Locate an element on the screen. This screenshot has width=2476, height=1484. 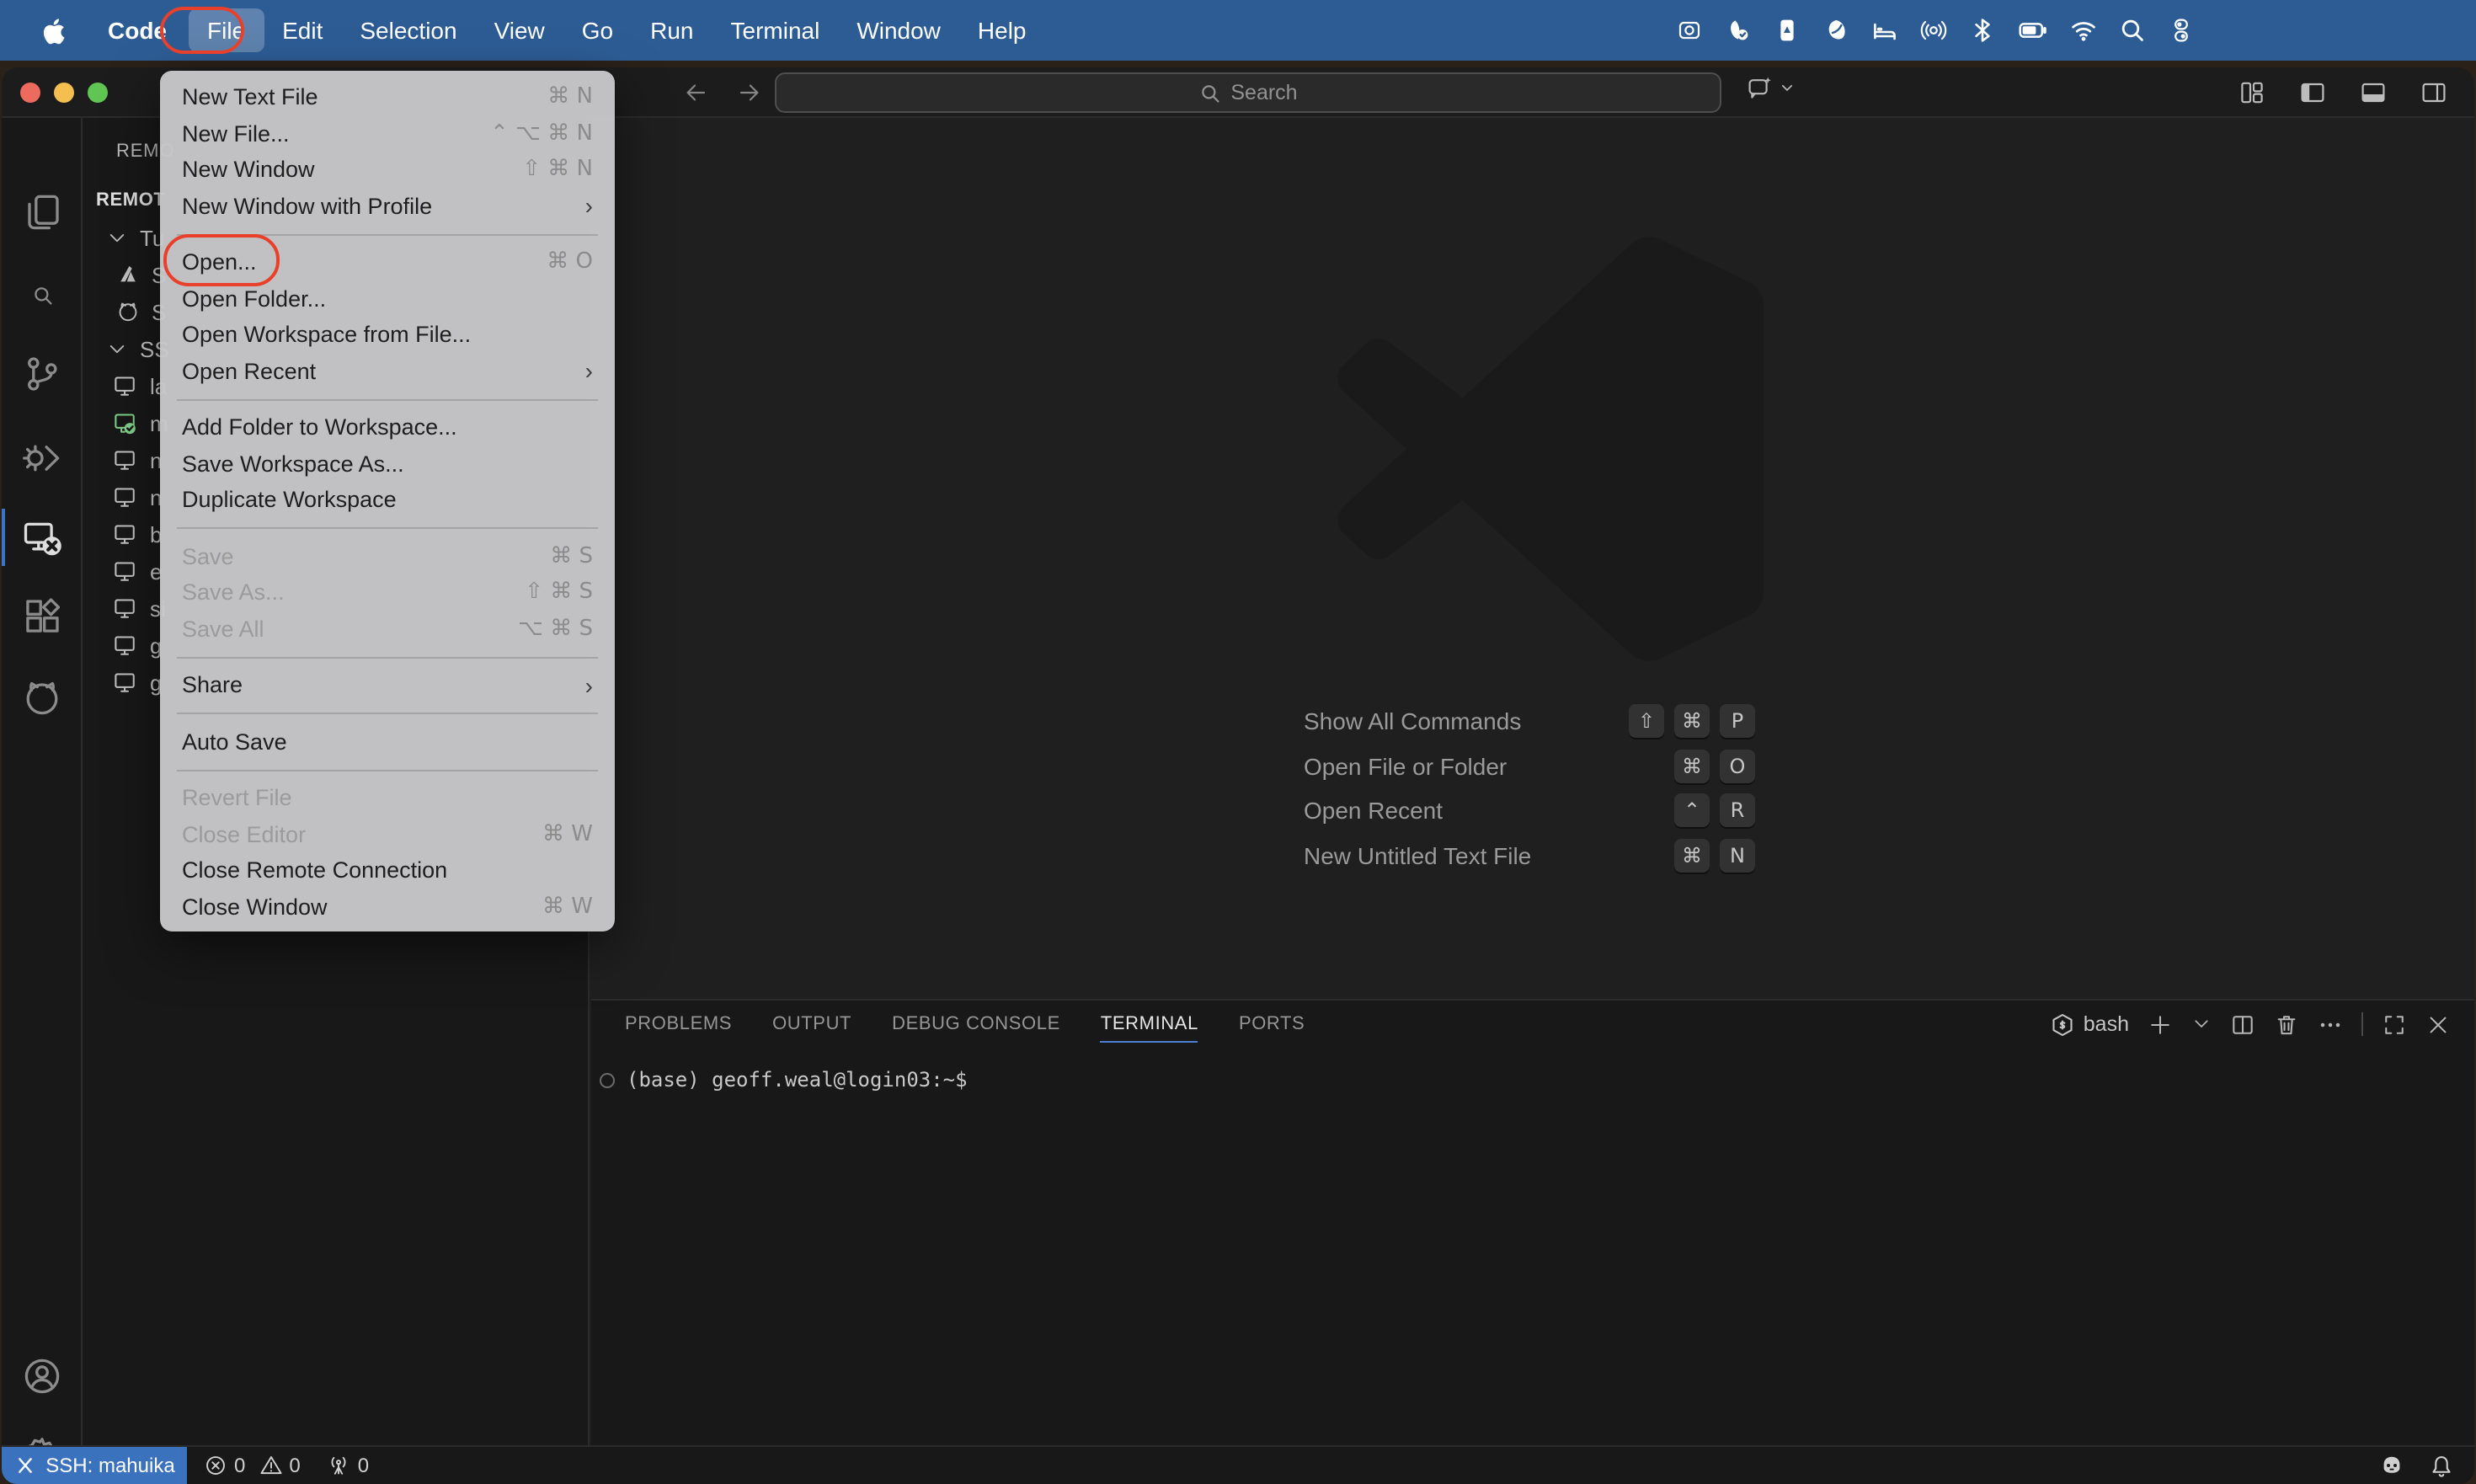
menu-item-label: Close Window is located at coordinates (255, 907).